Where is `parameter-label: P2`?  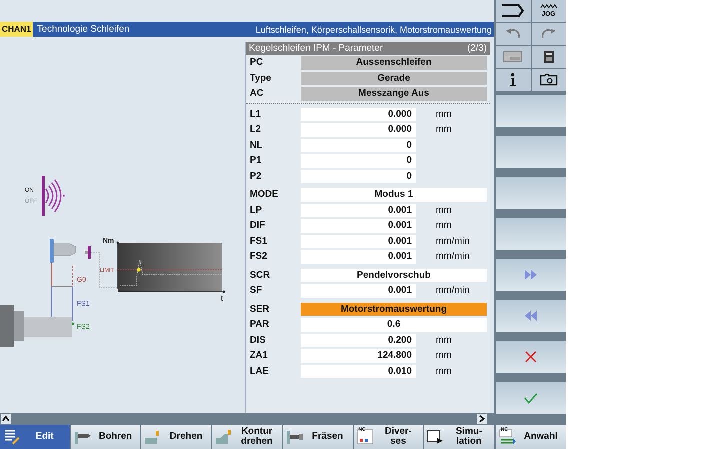 parameter-label: P2 is located at coordinates (256, 176).